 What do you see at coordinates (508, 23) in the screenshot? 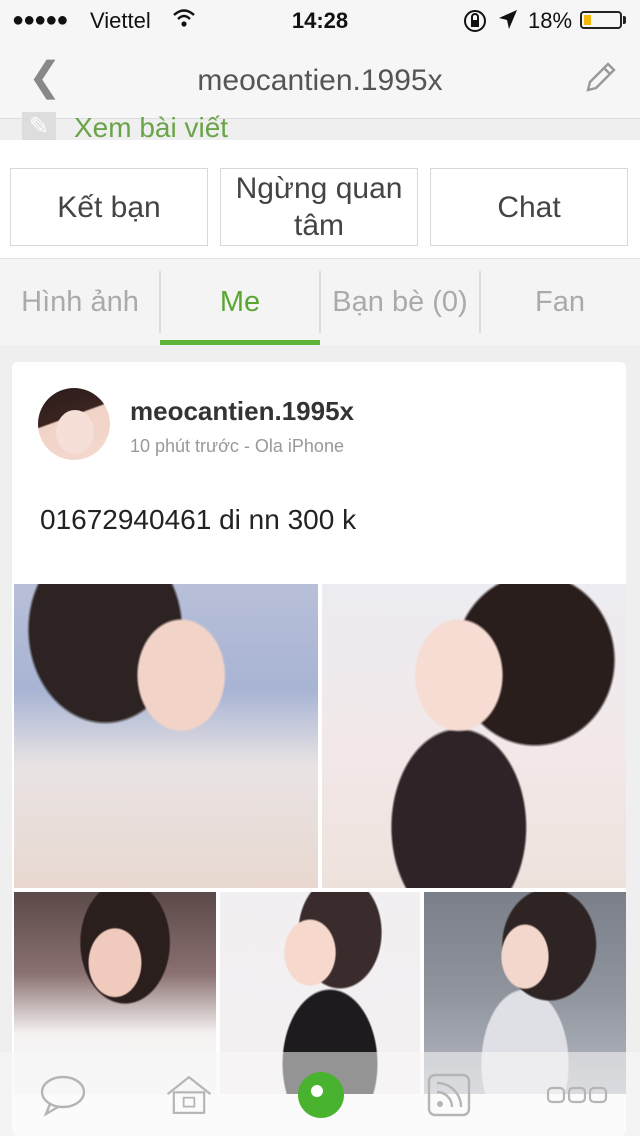
I see `location-arrow-icon` at bounding box center [508, 23].